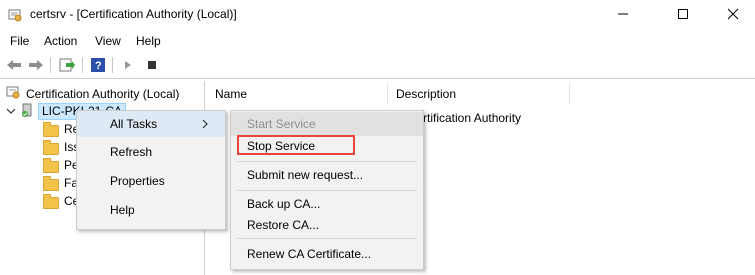 The image size is (755, 275). I want to click on menu-view: View, so click(108, 41).